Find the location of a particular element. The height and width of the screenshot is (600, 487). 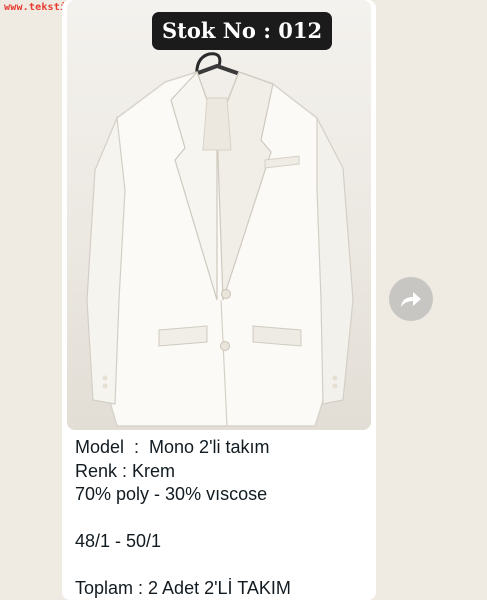

jacket-left-pocket is located at coordinates (183, 336).